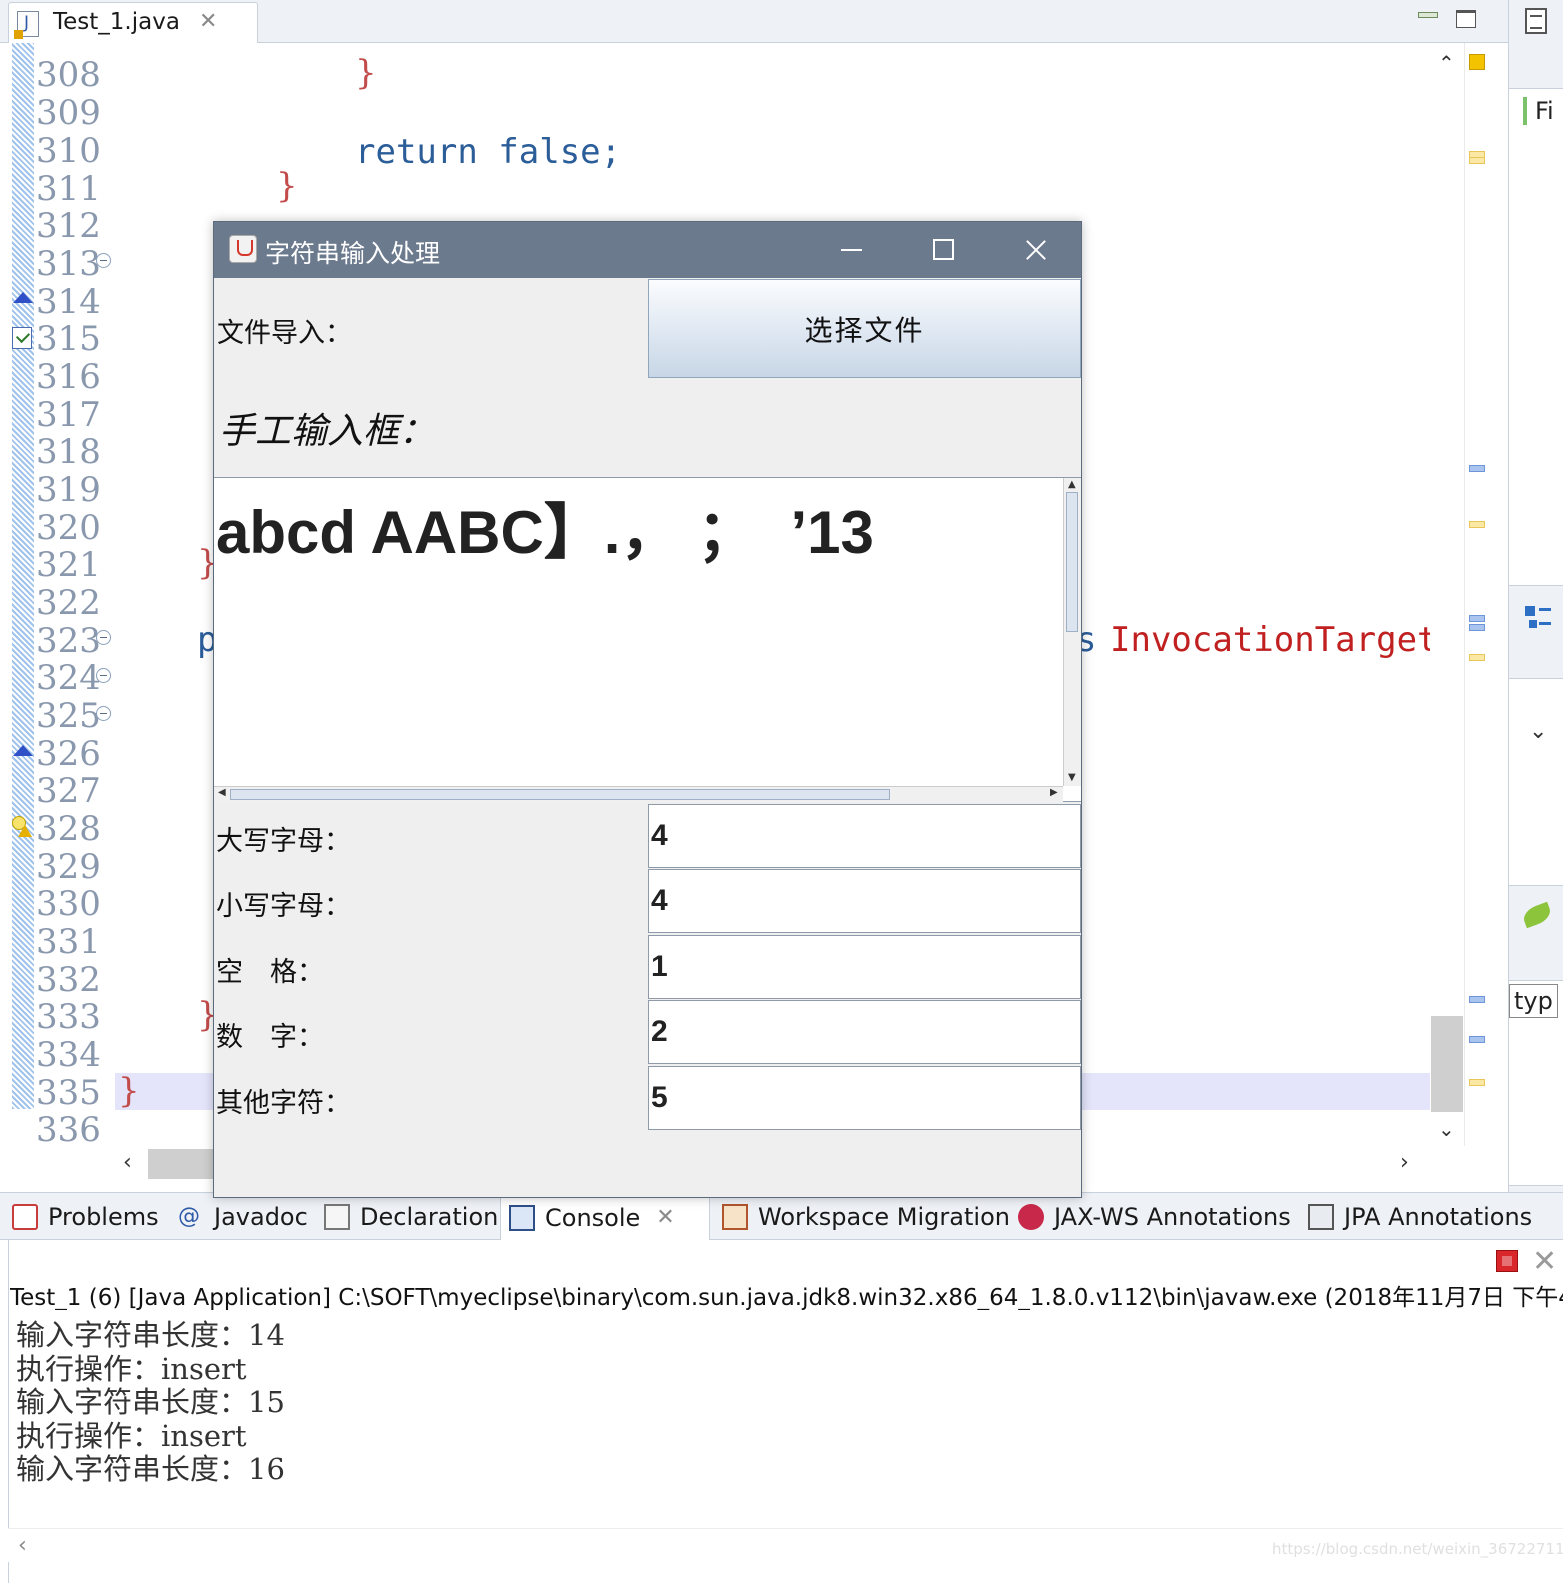 The image size is (1563, 1583). Describe the element at coordinates (116, 22) in the screenshot. I see `editor-tab-label: Test_1.java` at that location.